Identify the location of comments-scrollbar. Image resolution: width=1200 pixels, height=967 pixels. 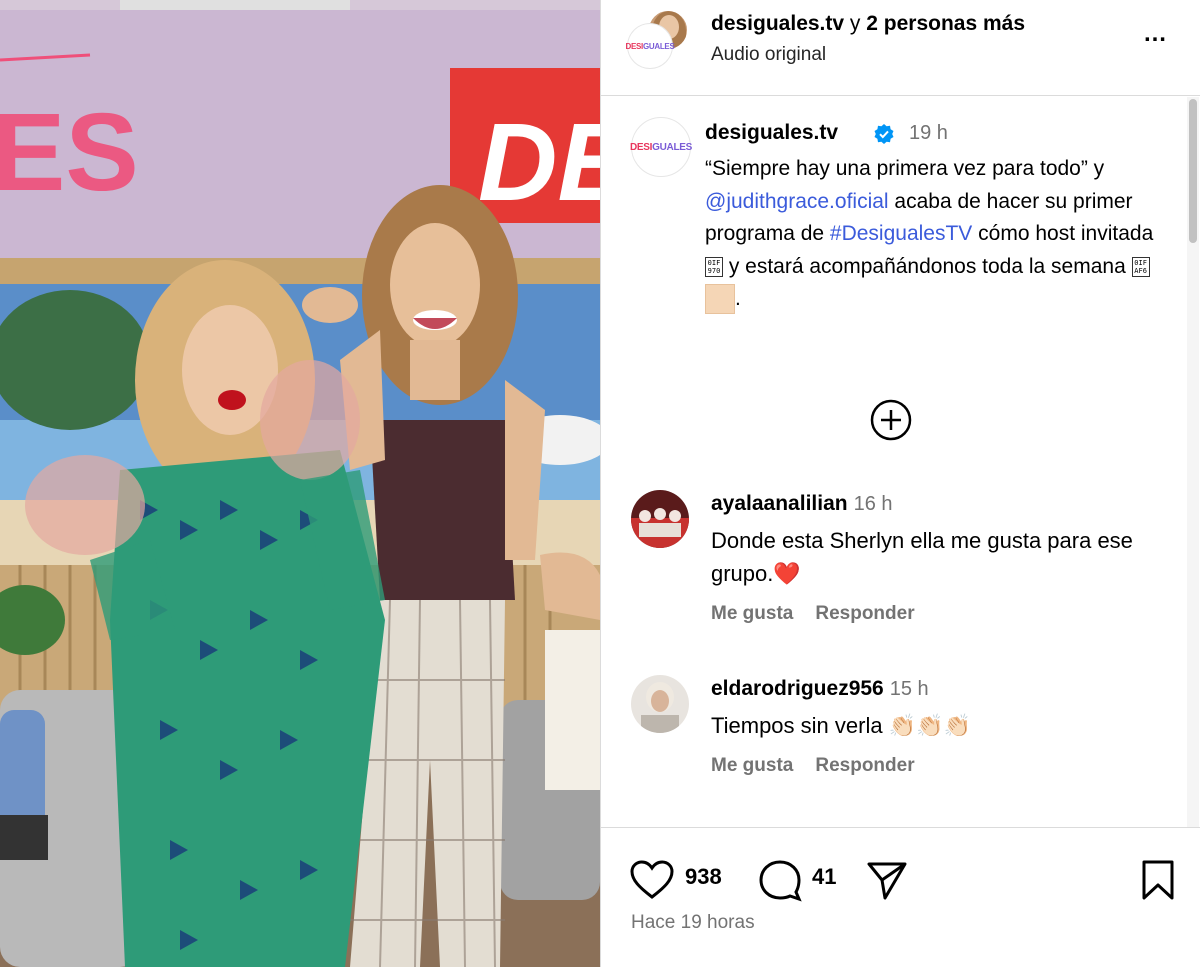
(1193, 462).